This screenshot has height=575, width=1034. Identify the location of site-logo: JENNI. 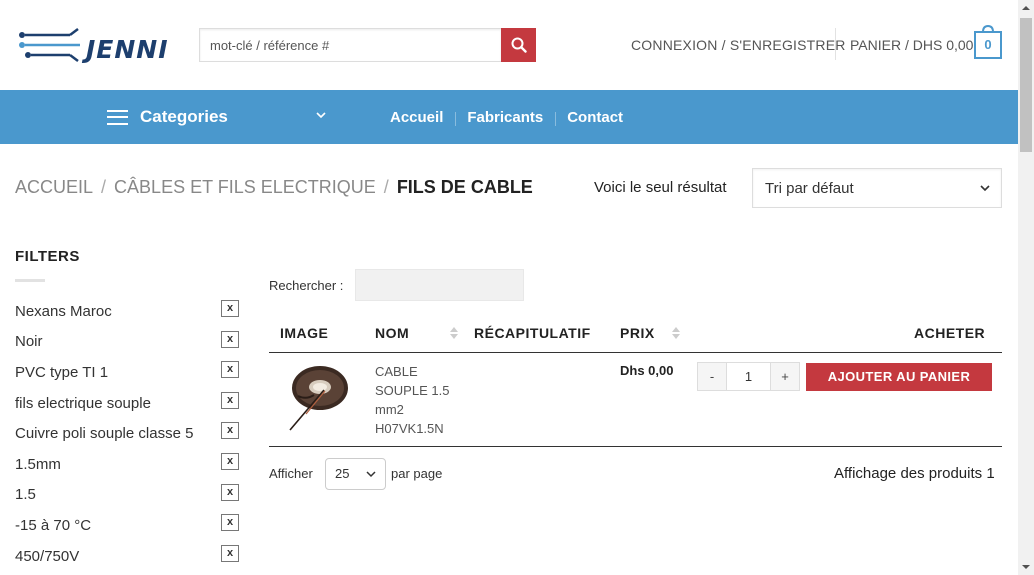
(93, 45).